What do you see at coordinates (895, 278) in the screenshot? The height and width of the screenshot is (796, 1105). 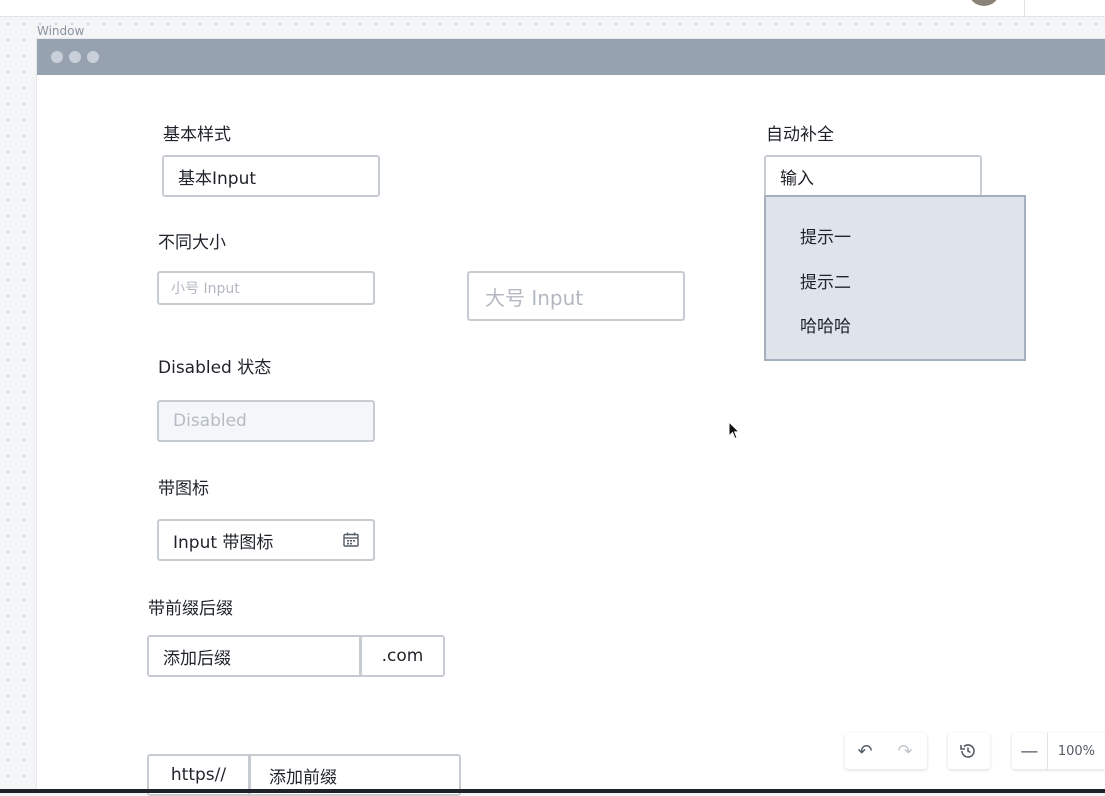 I see `autocomplete-dropdown: 提示一 提示二 哈哈哈` at bounding box center [895, 278].